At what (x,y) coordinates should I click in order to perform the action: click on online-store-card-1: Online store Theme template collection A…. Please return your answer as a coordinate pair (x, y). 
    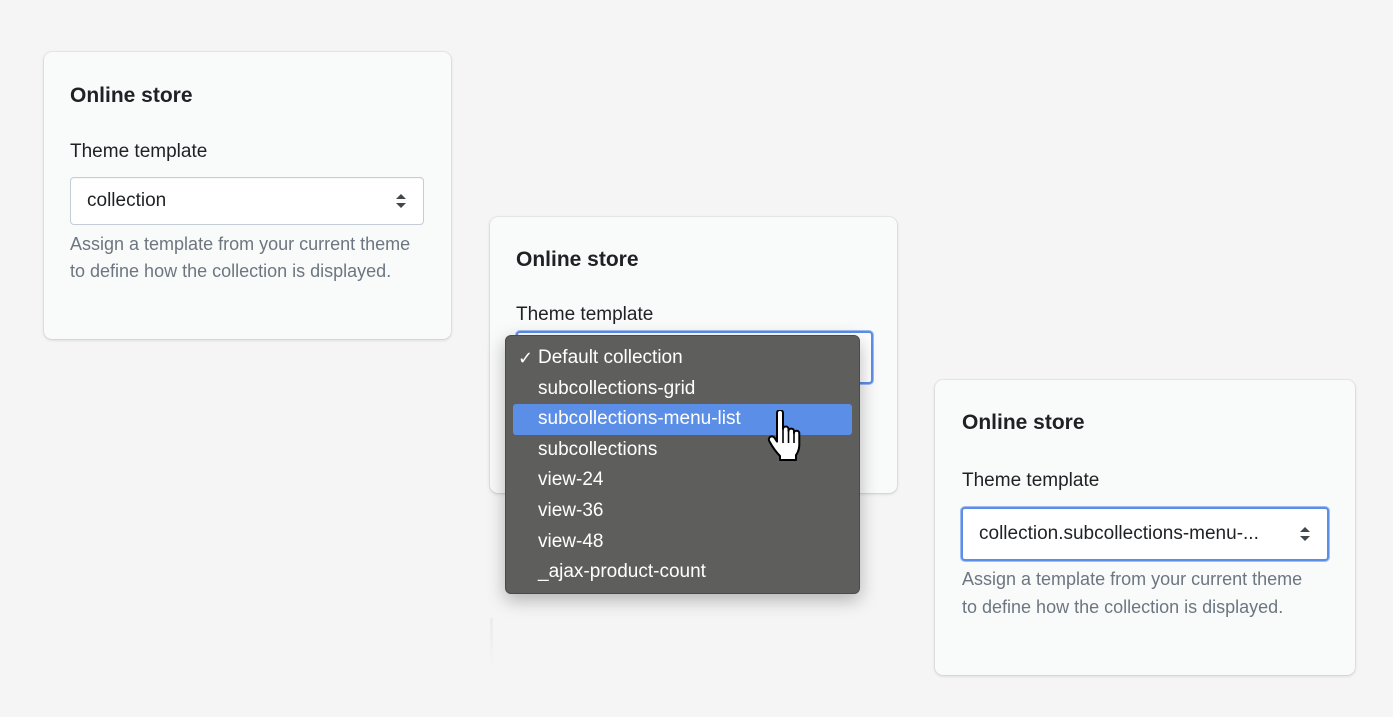
    Looking at the image, I should click on (247, 195).